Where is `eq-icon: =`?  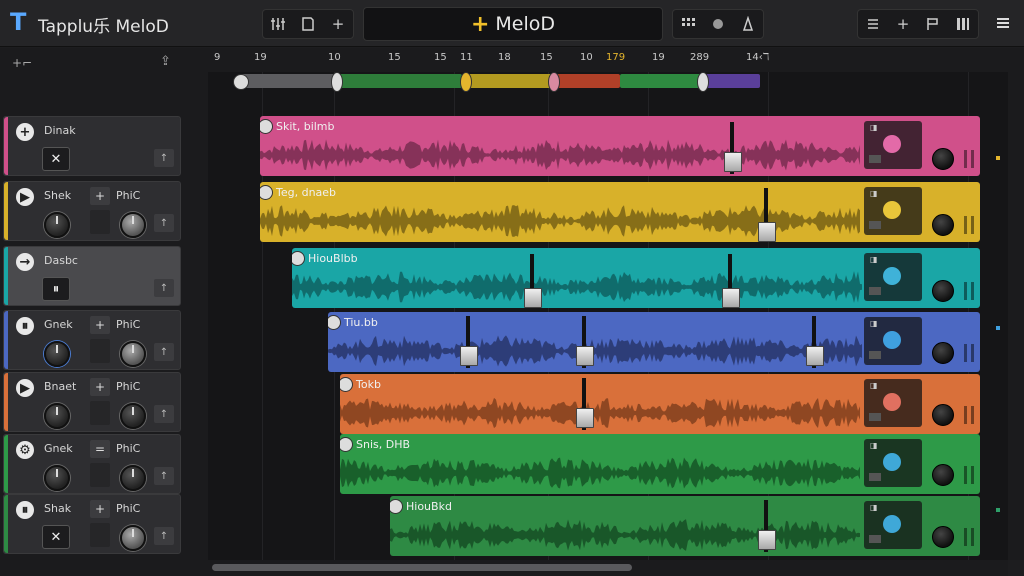
eq-icon: = is located at coordinates (100, 449).